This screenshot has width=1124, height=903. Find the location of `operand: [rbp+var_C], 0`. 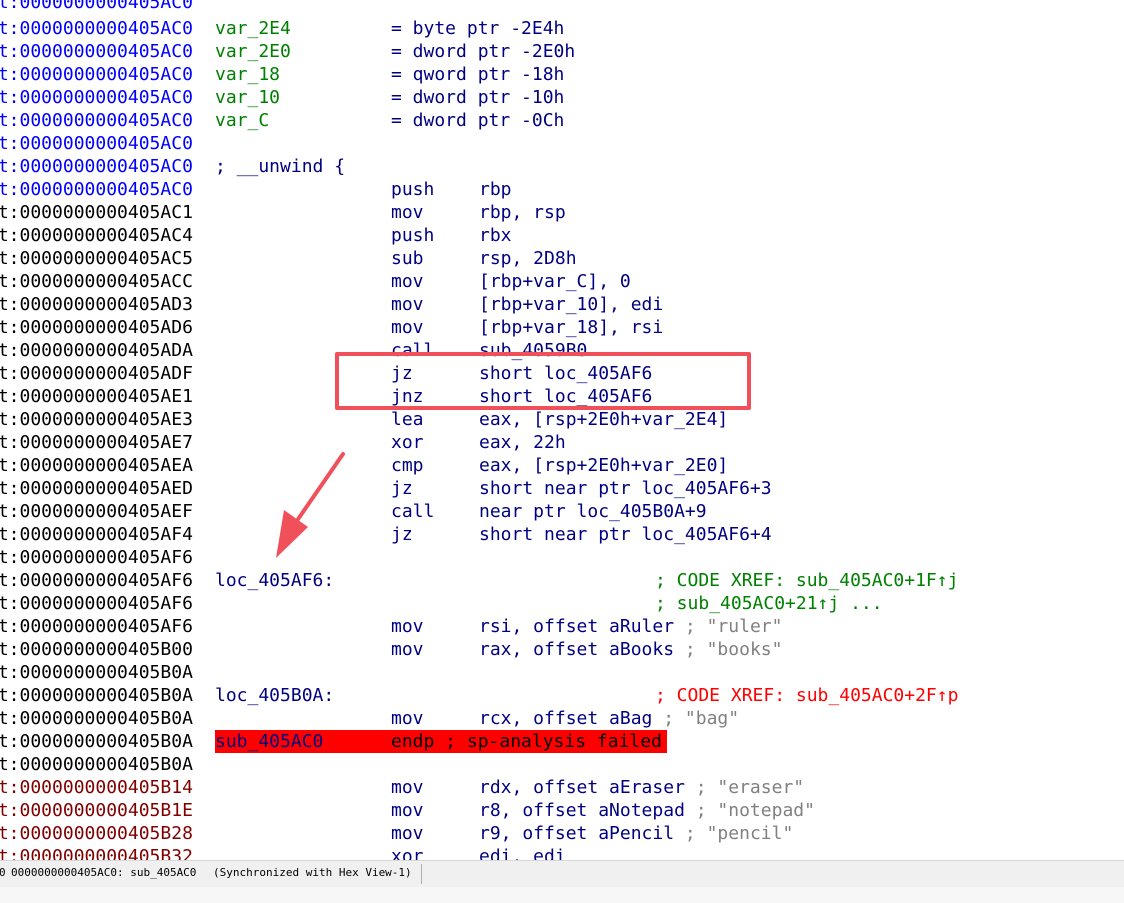

operand: [rbp+var_C], 0 is located at coordinates (555, 281).